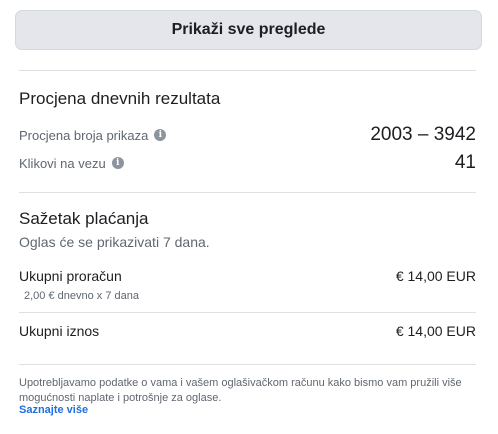  What do you see at coordinates (81, 296) in the screenshot?
I see `budget-detail: 2,00 € dnevno x 7 dana` at bounding box center [81, 296].